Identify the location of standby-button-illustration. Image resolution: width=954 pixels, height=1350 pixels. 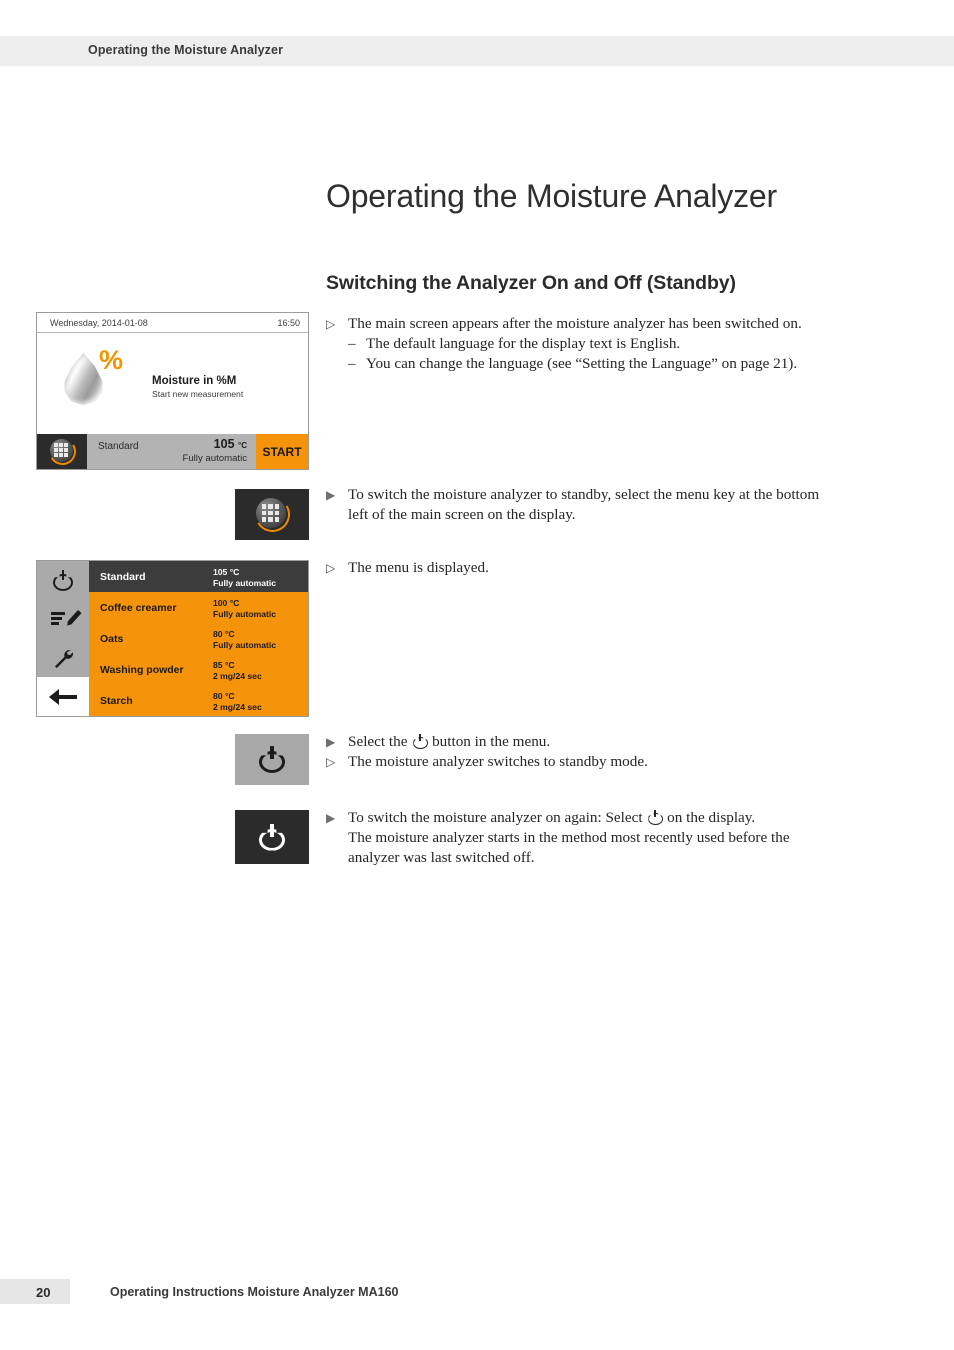
(272, 759).